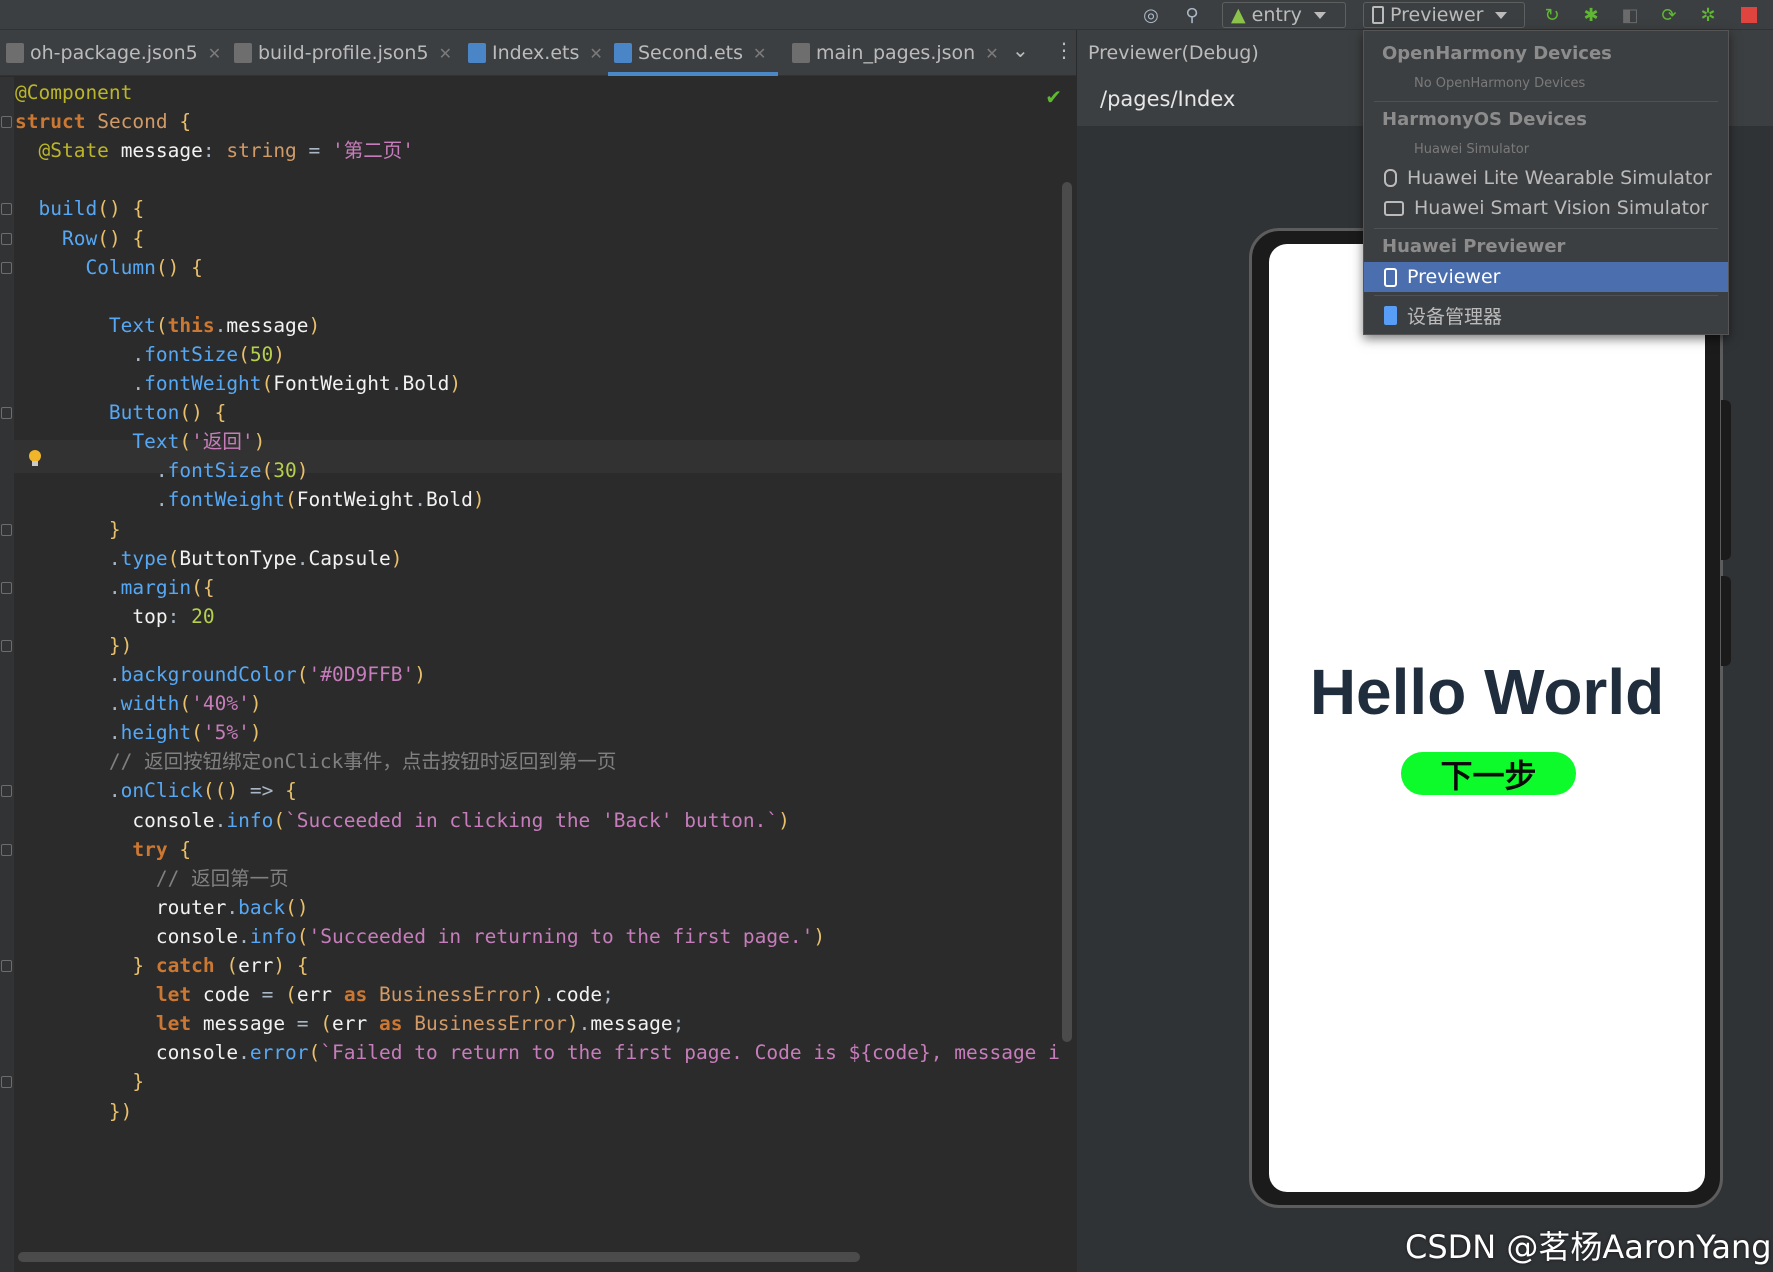  Describe the element at coordinates (1546, 277) in the screenshot. I see `device-item-previewer: Previewer` at that location.